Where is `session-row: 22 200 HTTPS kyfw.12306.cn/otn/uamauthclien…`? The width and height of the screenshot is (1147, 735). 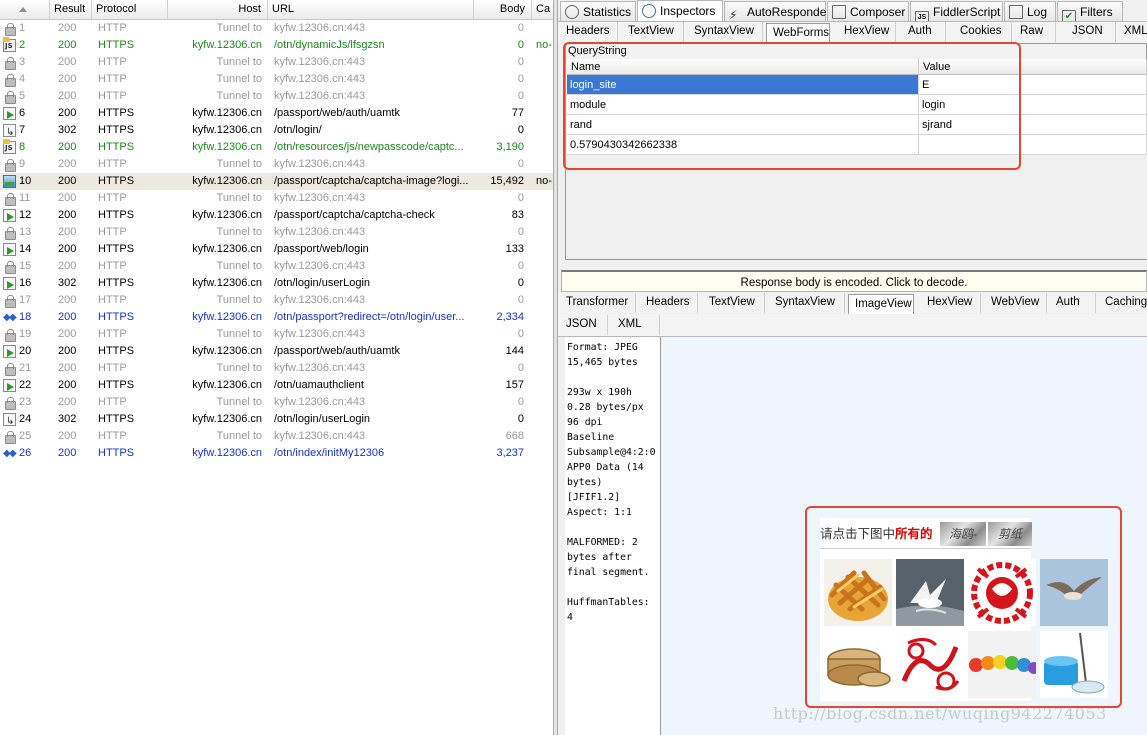
session-row: 22 200 HTTPS kyfw.12306.cn/otn/uamauthclien… is located at coordinates (276, 385).